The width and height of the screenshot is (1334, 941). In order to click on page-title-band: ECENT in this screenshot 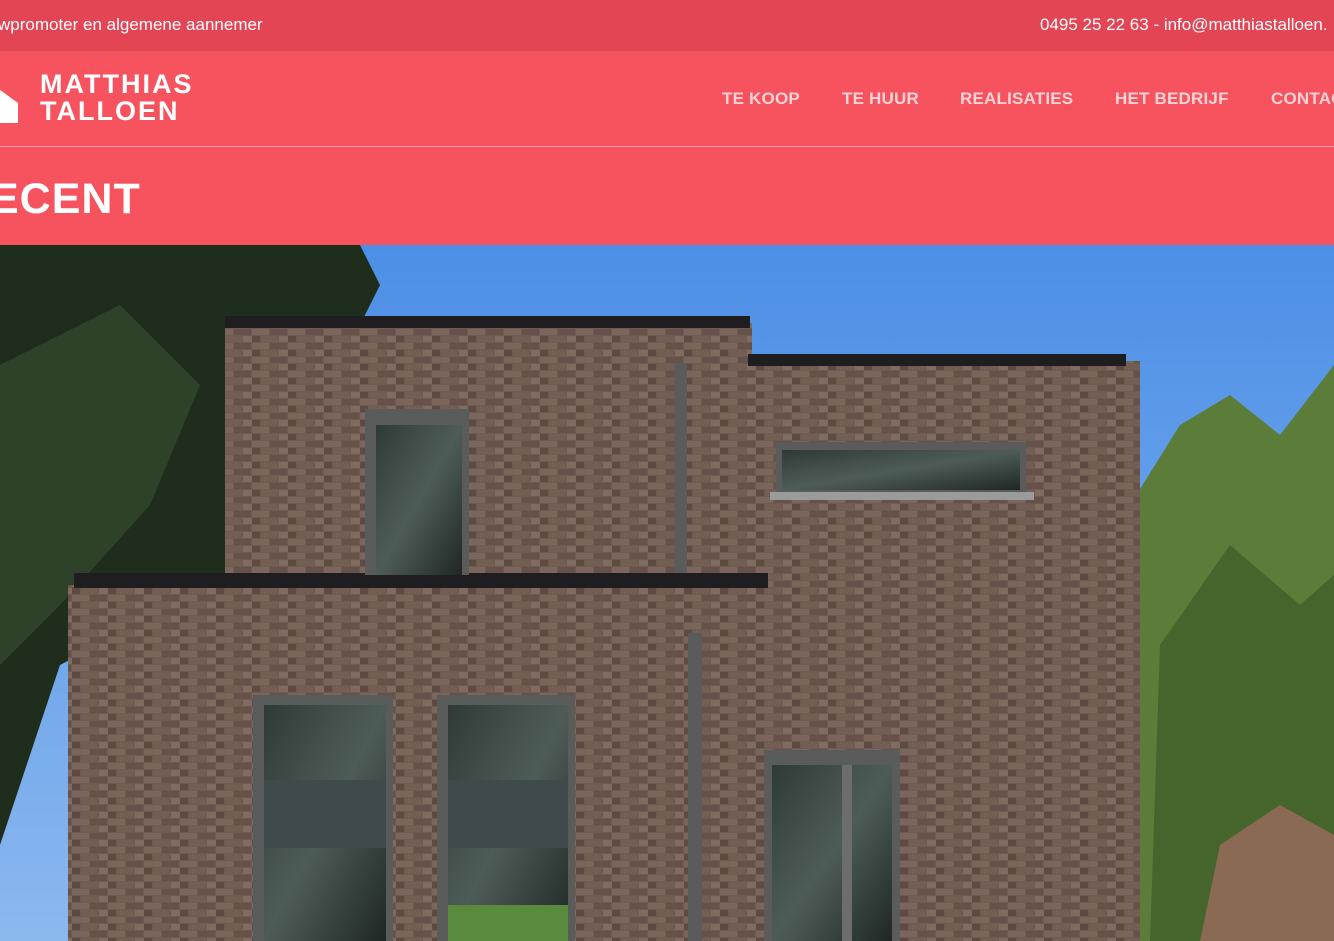, I will do `click(667, 196)`.